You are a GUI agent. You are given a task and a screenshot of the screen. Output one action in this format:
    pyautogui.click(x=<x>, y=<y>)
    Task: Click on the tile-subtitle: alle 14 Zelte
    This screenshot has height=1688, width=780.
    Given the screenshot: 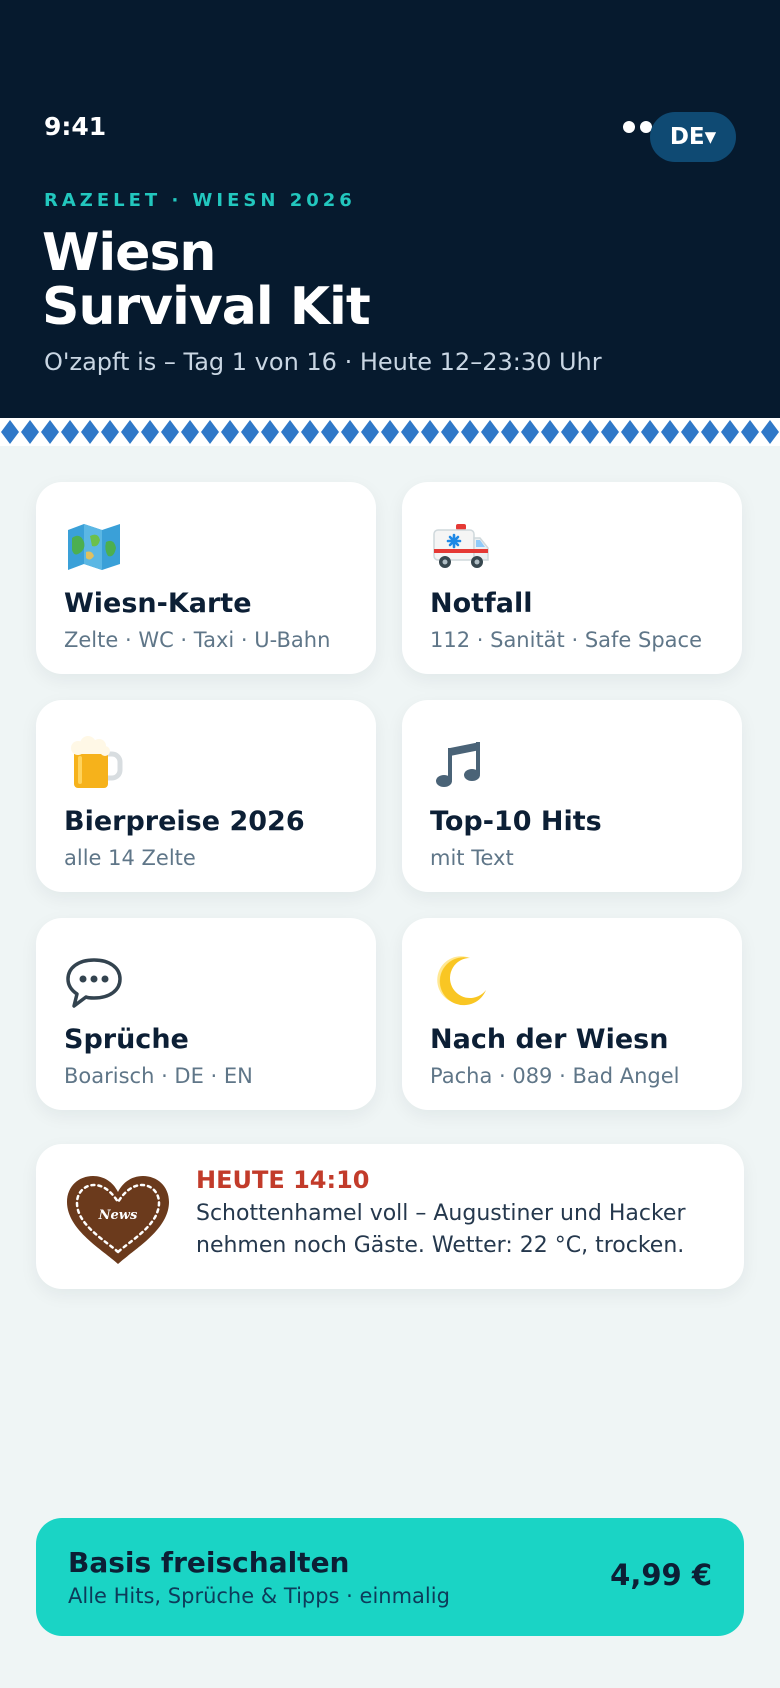 What is the action you would take?
    pyautogui.click(x=130, y=858)
    